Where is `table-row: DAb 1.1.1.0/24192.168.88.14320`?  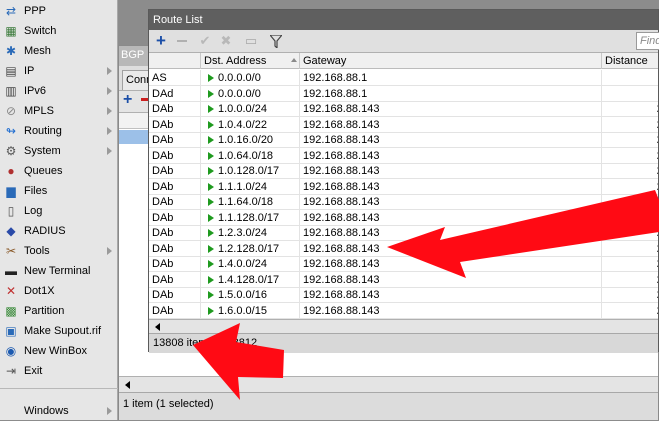 table-row: DAb 1.1.1.0/24192.168.88.14320 is located at coordinates (403, 186).